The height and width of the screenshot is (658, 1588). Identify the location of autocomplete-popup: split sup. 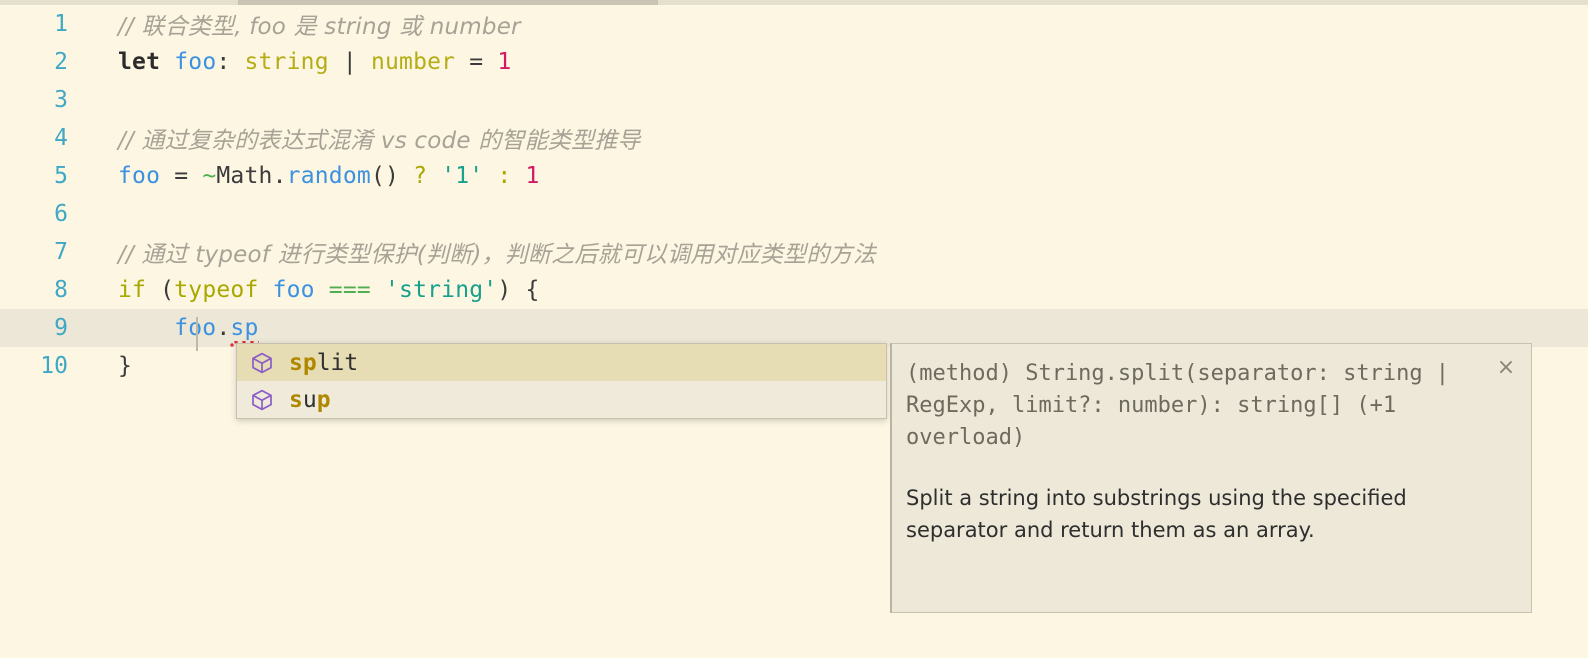
(561, 381).